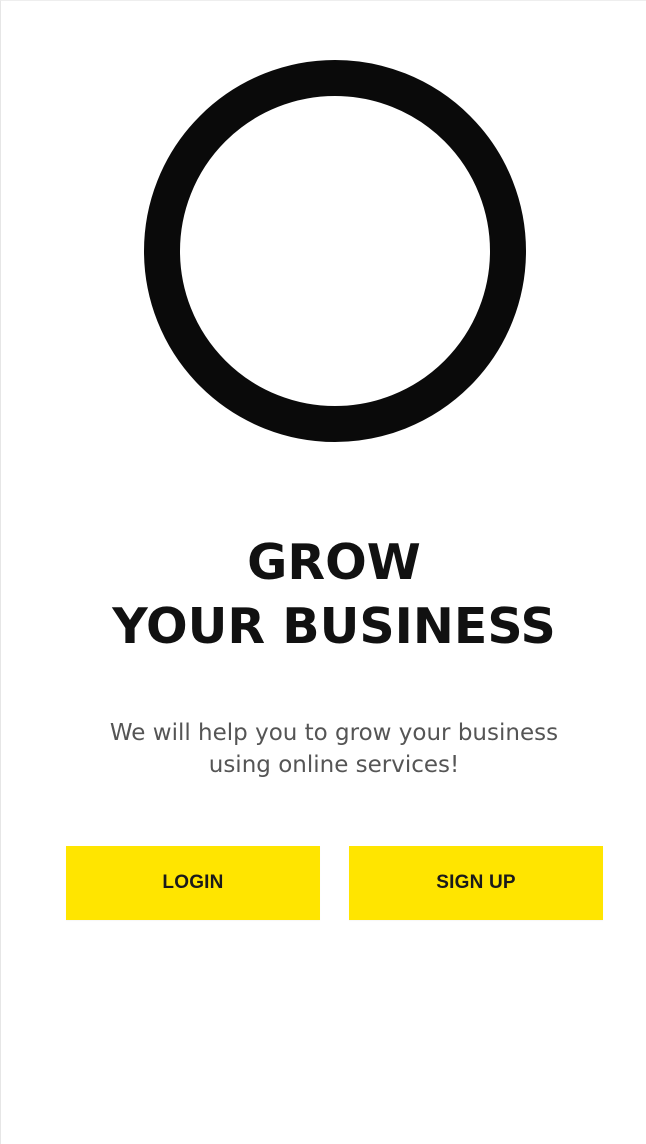 This screenshot has width=646, height=1144. What do you see at coordinates (323, 595) in the screenshot?
I see `page-title: GROW YOUR BUSINESS` at bounding box center [323, 595].